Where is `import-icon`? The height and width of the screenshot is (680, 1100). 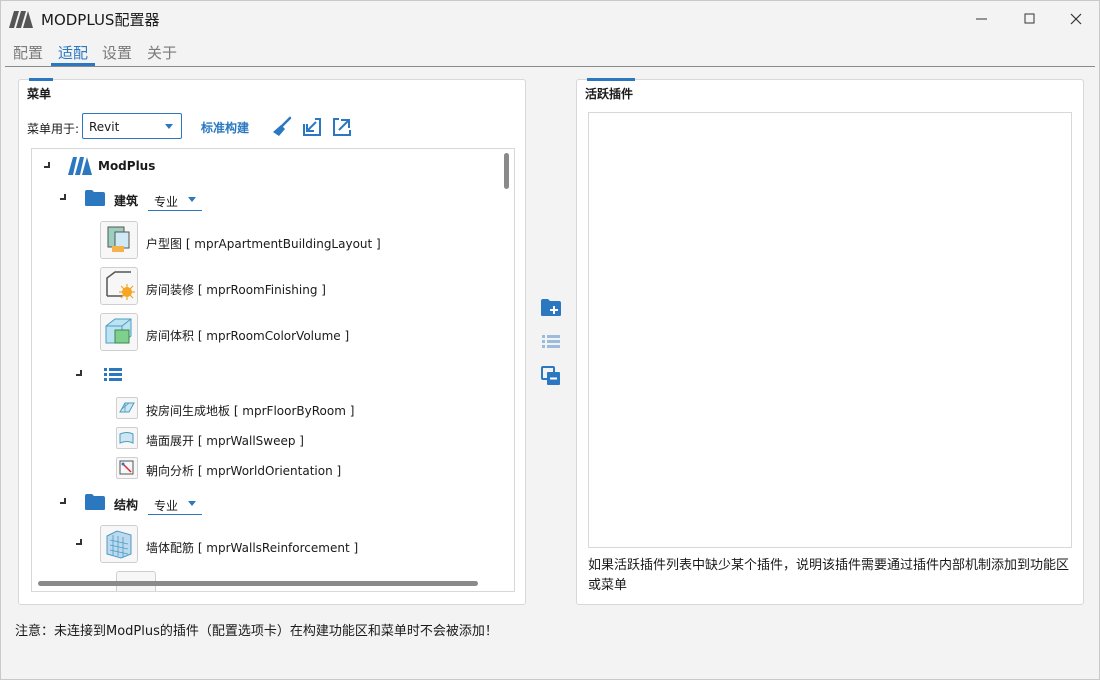
import-icon is located at coordinates (312, 127).